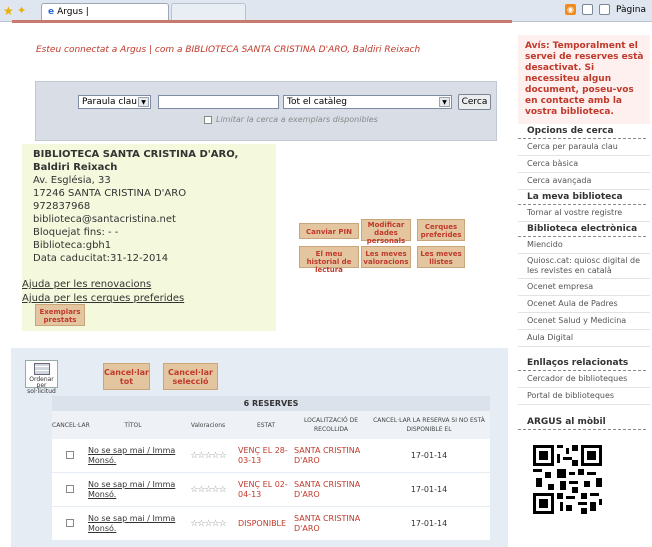 This screenshot has width=652, height=547. I want to click on search-button: Cerca, so click(474, 102).